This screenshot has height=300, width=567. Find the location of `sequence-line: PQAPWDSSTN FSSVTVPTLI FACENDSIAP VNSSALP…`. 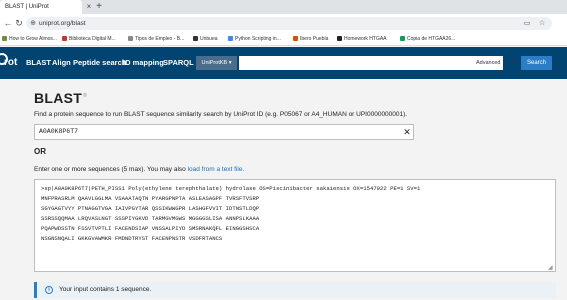

sequence-line: PQAPWDSSTN FSSVTVPTLI FACENDSIAP VNSSALP… is located at coordinates (150, 228).